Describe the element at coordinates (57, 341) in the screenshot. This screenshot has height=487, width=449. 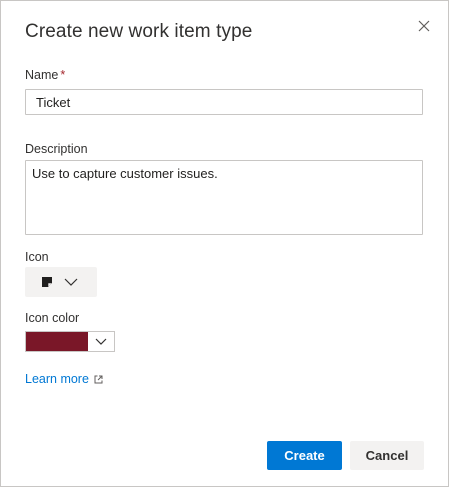
I see `color-swatch` at that location.